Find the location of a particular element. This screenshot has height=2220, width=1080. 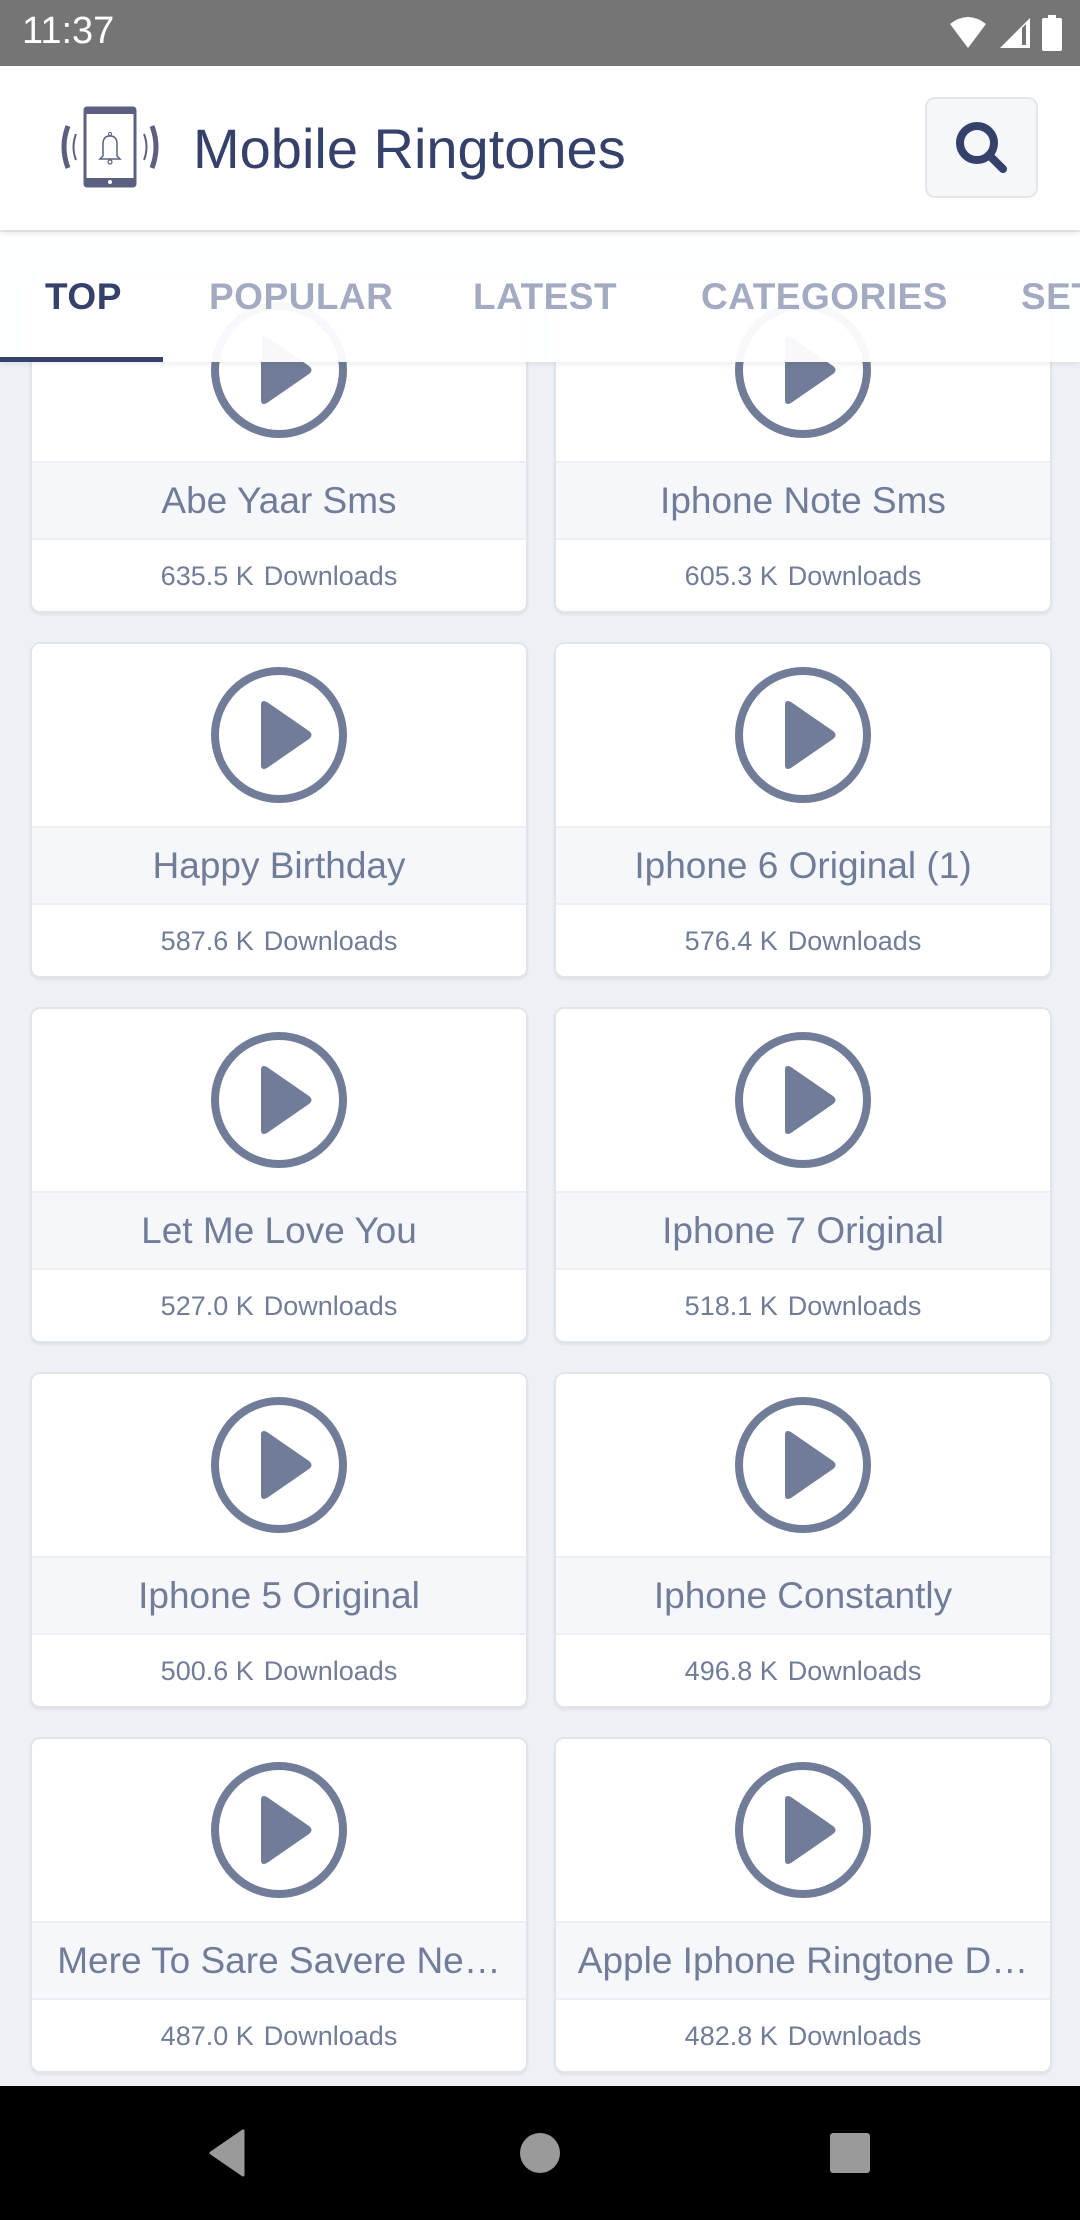

tab-categories: CATEGORIES is located at coordinates (824, 297).